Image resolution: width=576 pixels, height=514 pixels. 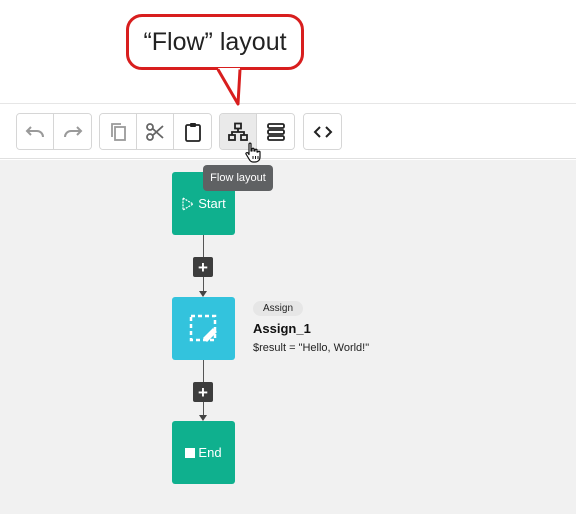 What do you see at coordinates (253, 152) in the screenshot?
I see `hand-cursor-icon` at bounding box center [253, 152].